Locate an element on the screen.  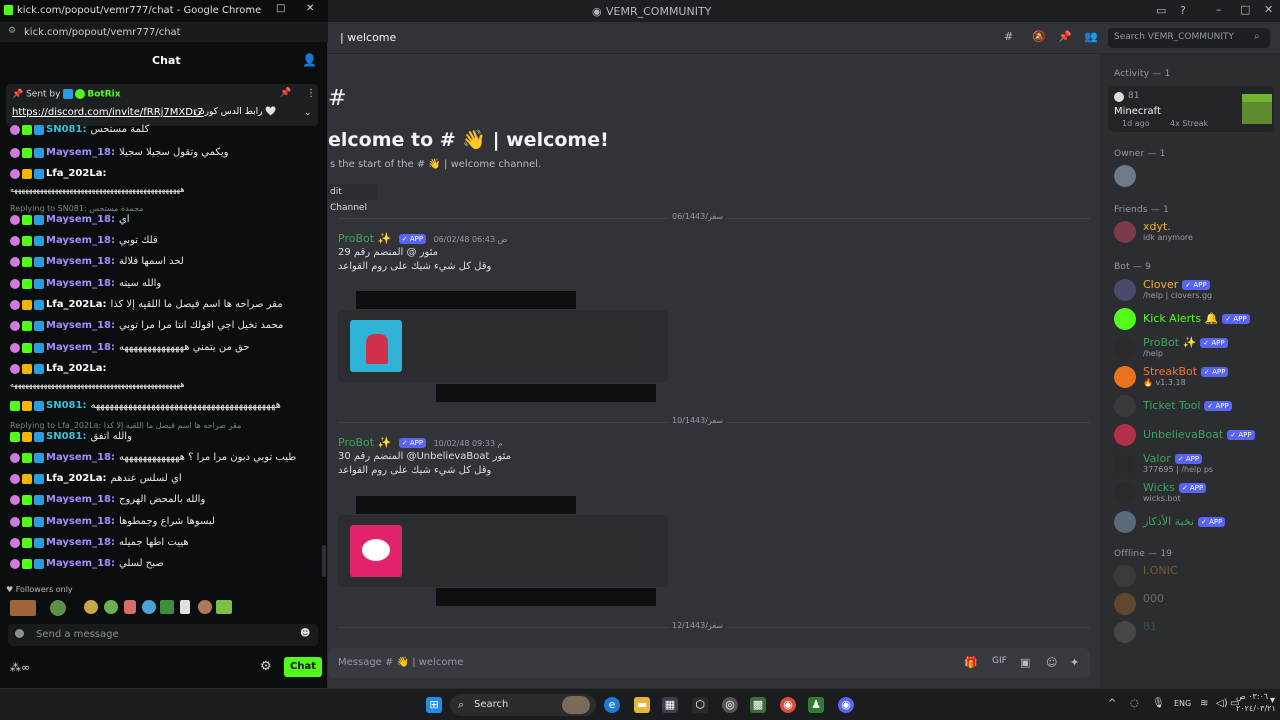
mute-icon: 🔕 is located at coordinates (1039, 36).